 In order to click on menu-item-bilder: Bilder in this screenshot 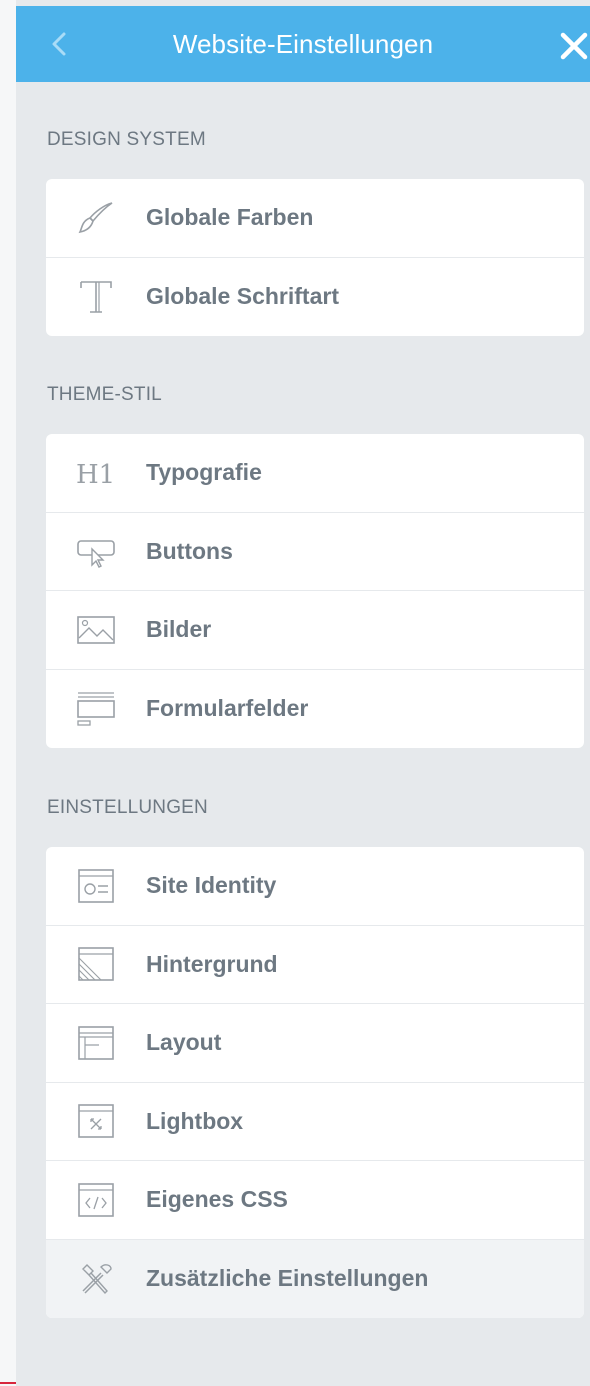, I will do `click(315, 630)`.